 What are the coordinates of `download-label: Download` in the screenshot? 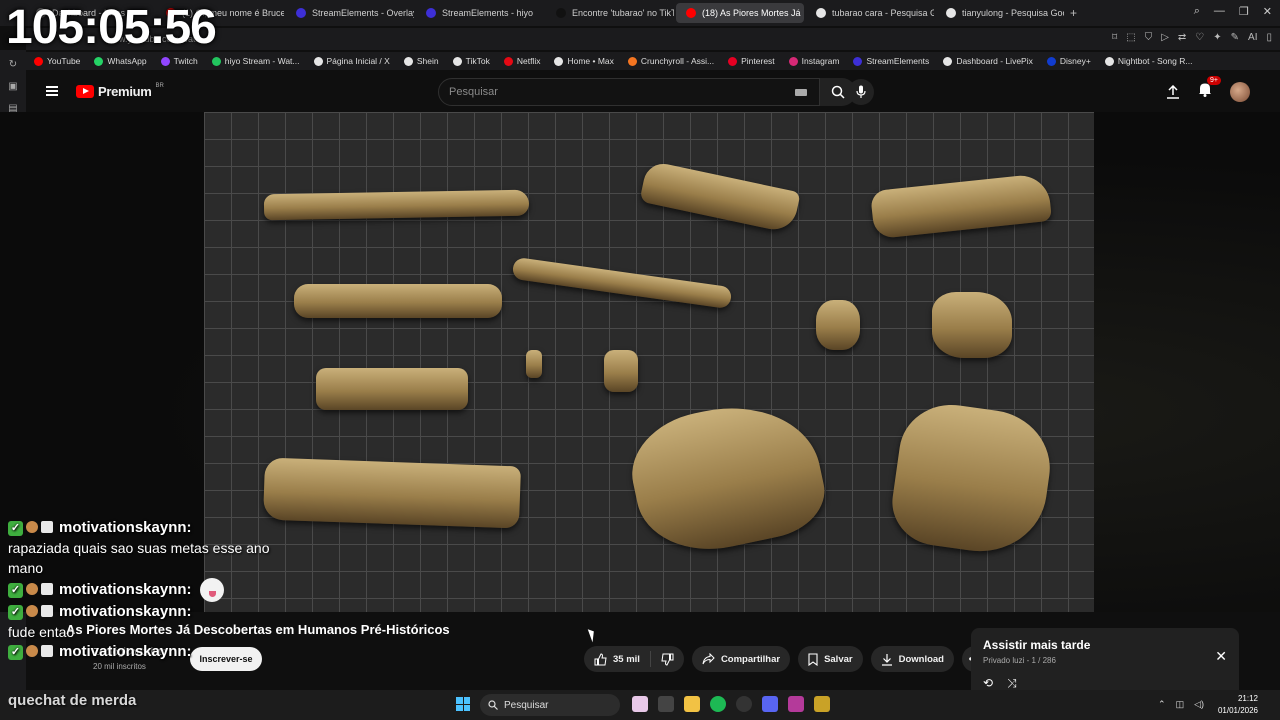 It's located at (921, 659).